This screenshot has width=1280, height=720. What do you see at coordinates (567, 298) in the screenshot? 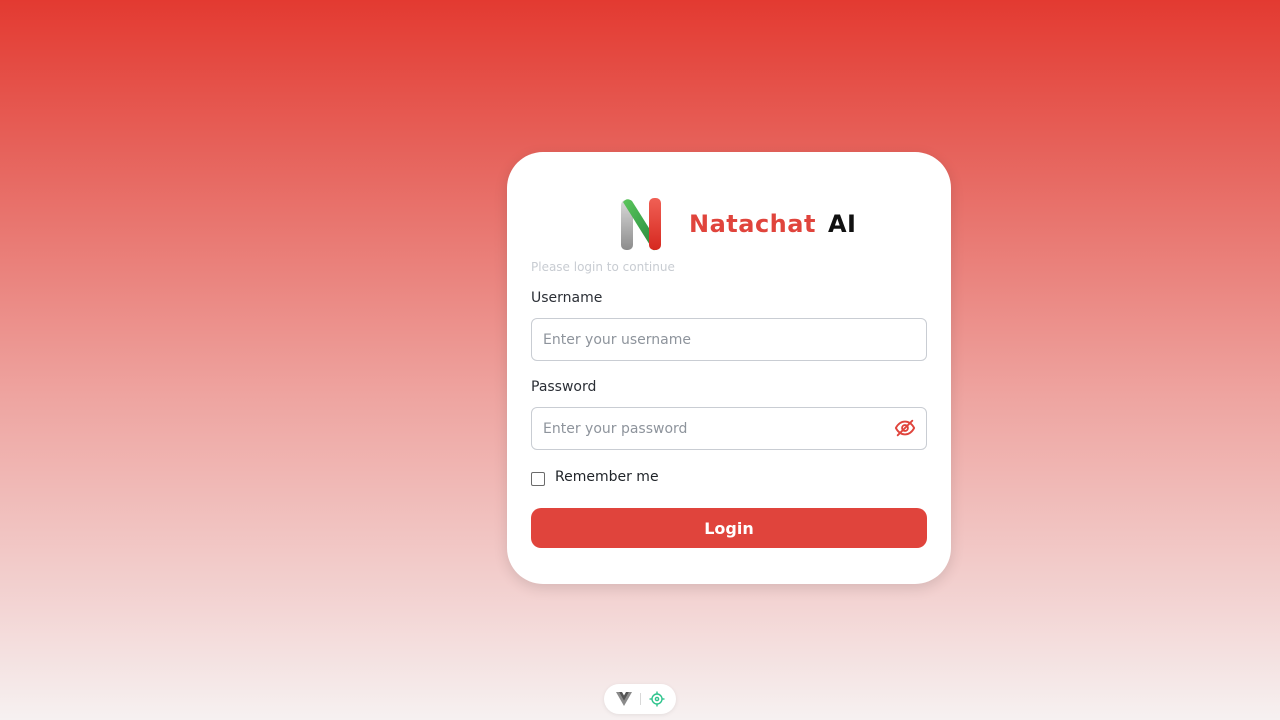
I see `username-label: Username` at bounding box center [567, 298].